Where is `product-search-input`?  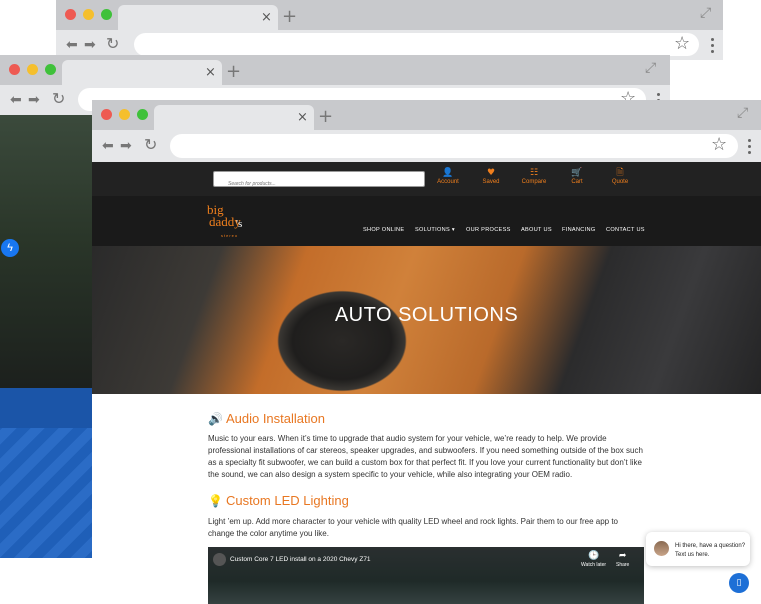 product-search-input is located at coordinates (319, 184).